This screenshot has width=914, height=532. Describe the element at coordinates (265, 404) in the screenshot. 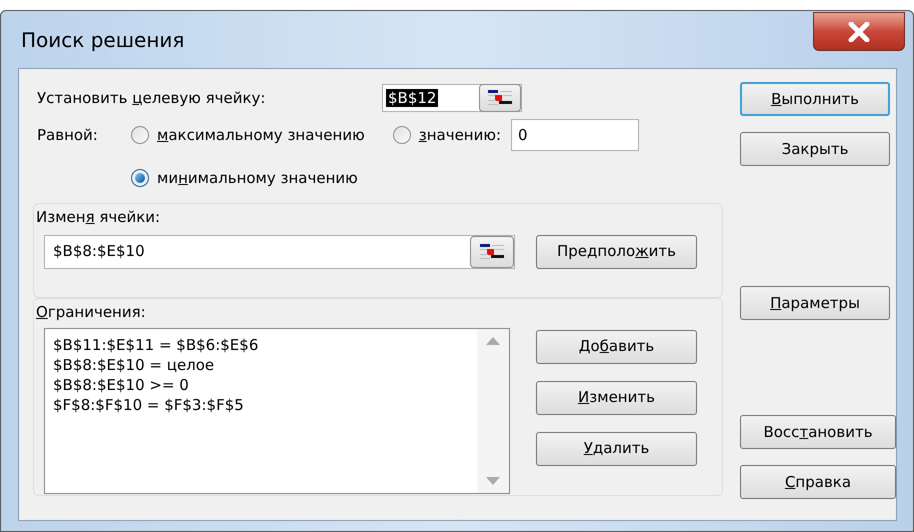

I see `constraint-item: $F$8:$F$10 = $F$3:$F$5` at that location.